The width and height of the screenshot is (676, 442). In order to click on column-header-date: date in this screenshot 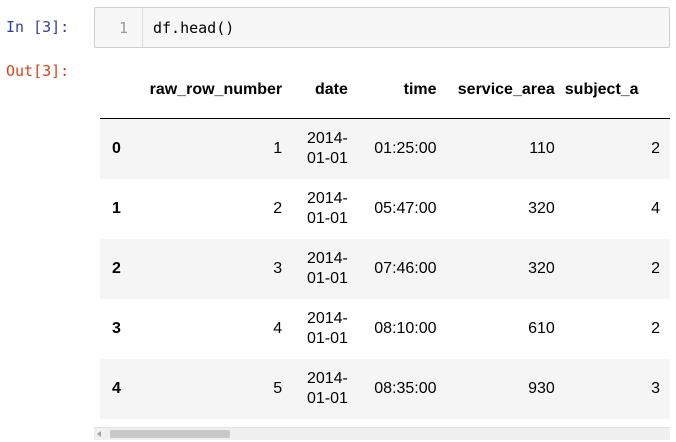, I will do `click(325, 90)`.